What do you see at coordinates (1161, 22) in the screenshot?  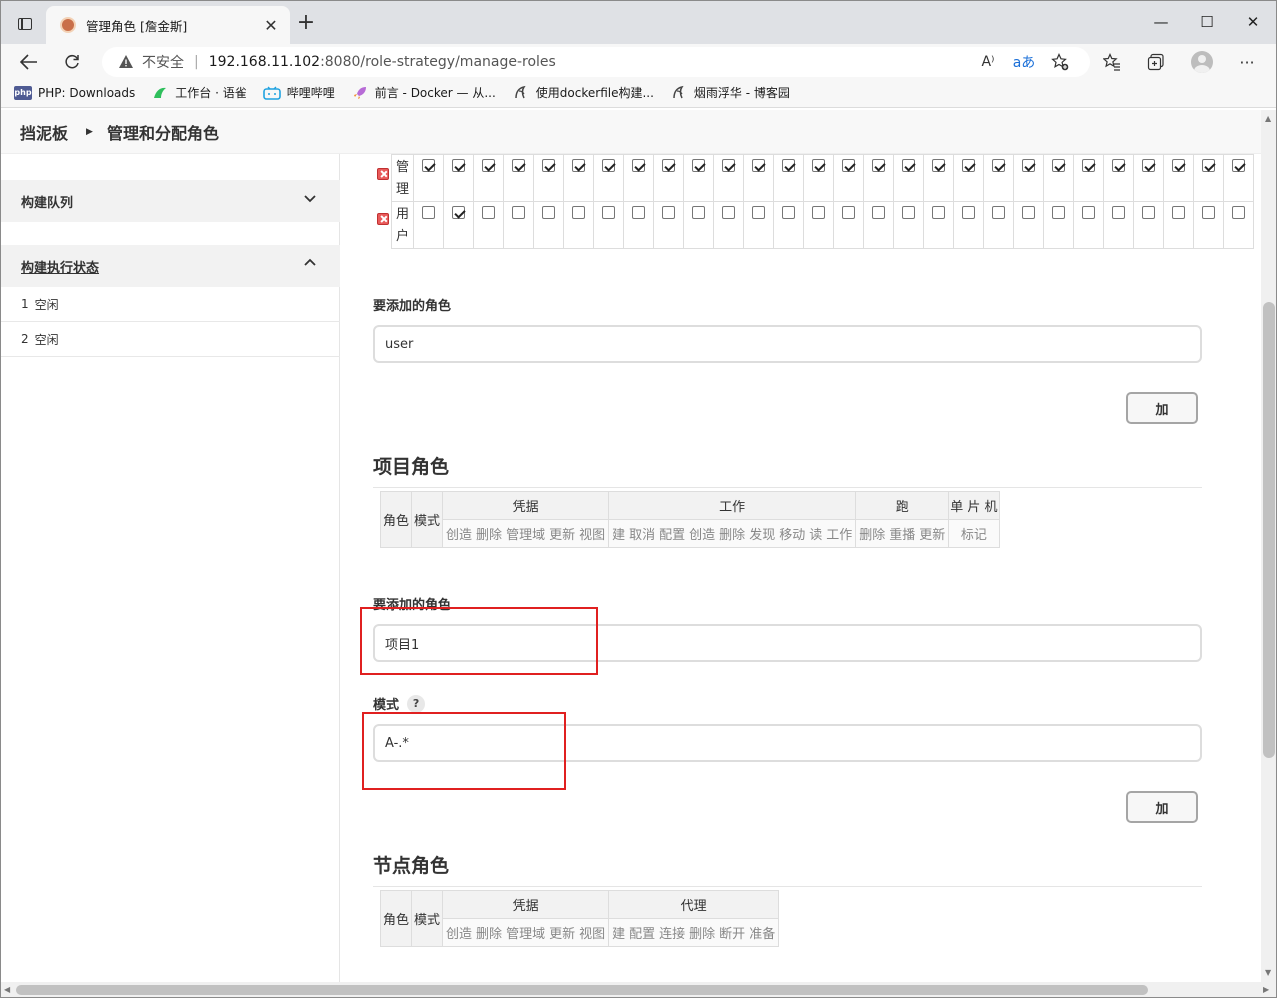 I see `minimize-button: —` at bounding box center [1161, 22].